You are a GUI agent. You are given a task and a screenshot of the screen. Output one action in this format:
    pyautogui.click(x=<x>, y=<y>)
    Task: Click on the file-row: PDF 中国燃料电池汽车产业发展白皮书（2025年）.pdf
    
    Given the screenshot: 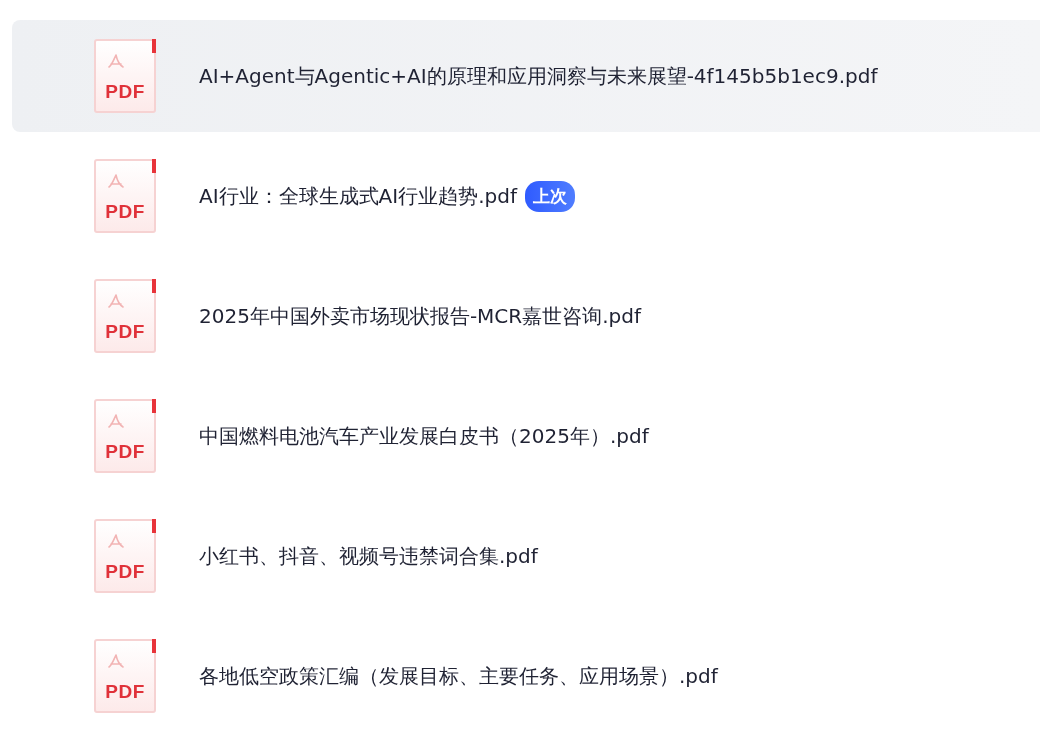 What is the action you would take?
    pyautogui.click(x=526, y=436)
    